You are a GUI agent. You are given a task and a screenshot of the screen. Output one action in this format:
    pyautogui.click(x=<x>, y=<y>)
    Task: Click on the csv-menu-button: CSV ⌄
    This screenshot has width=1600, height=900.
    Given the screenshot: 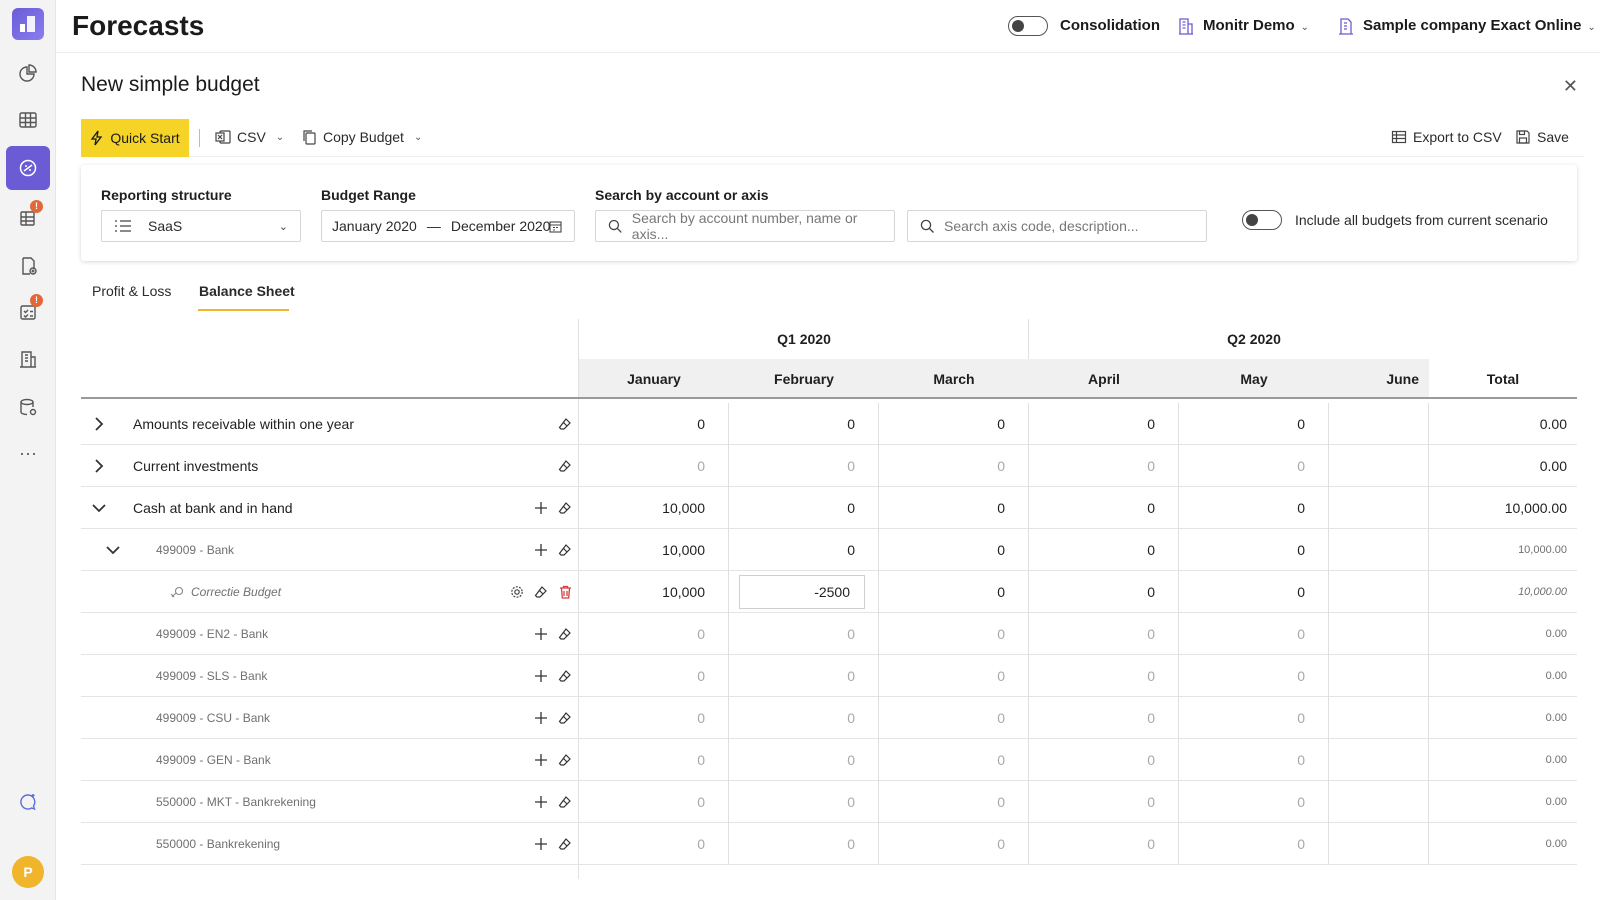 What is the action you would take?
    pyautogui.click(x=249, y=137)
    